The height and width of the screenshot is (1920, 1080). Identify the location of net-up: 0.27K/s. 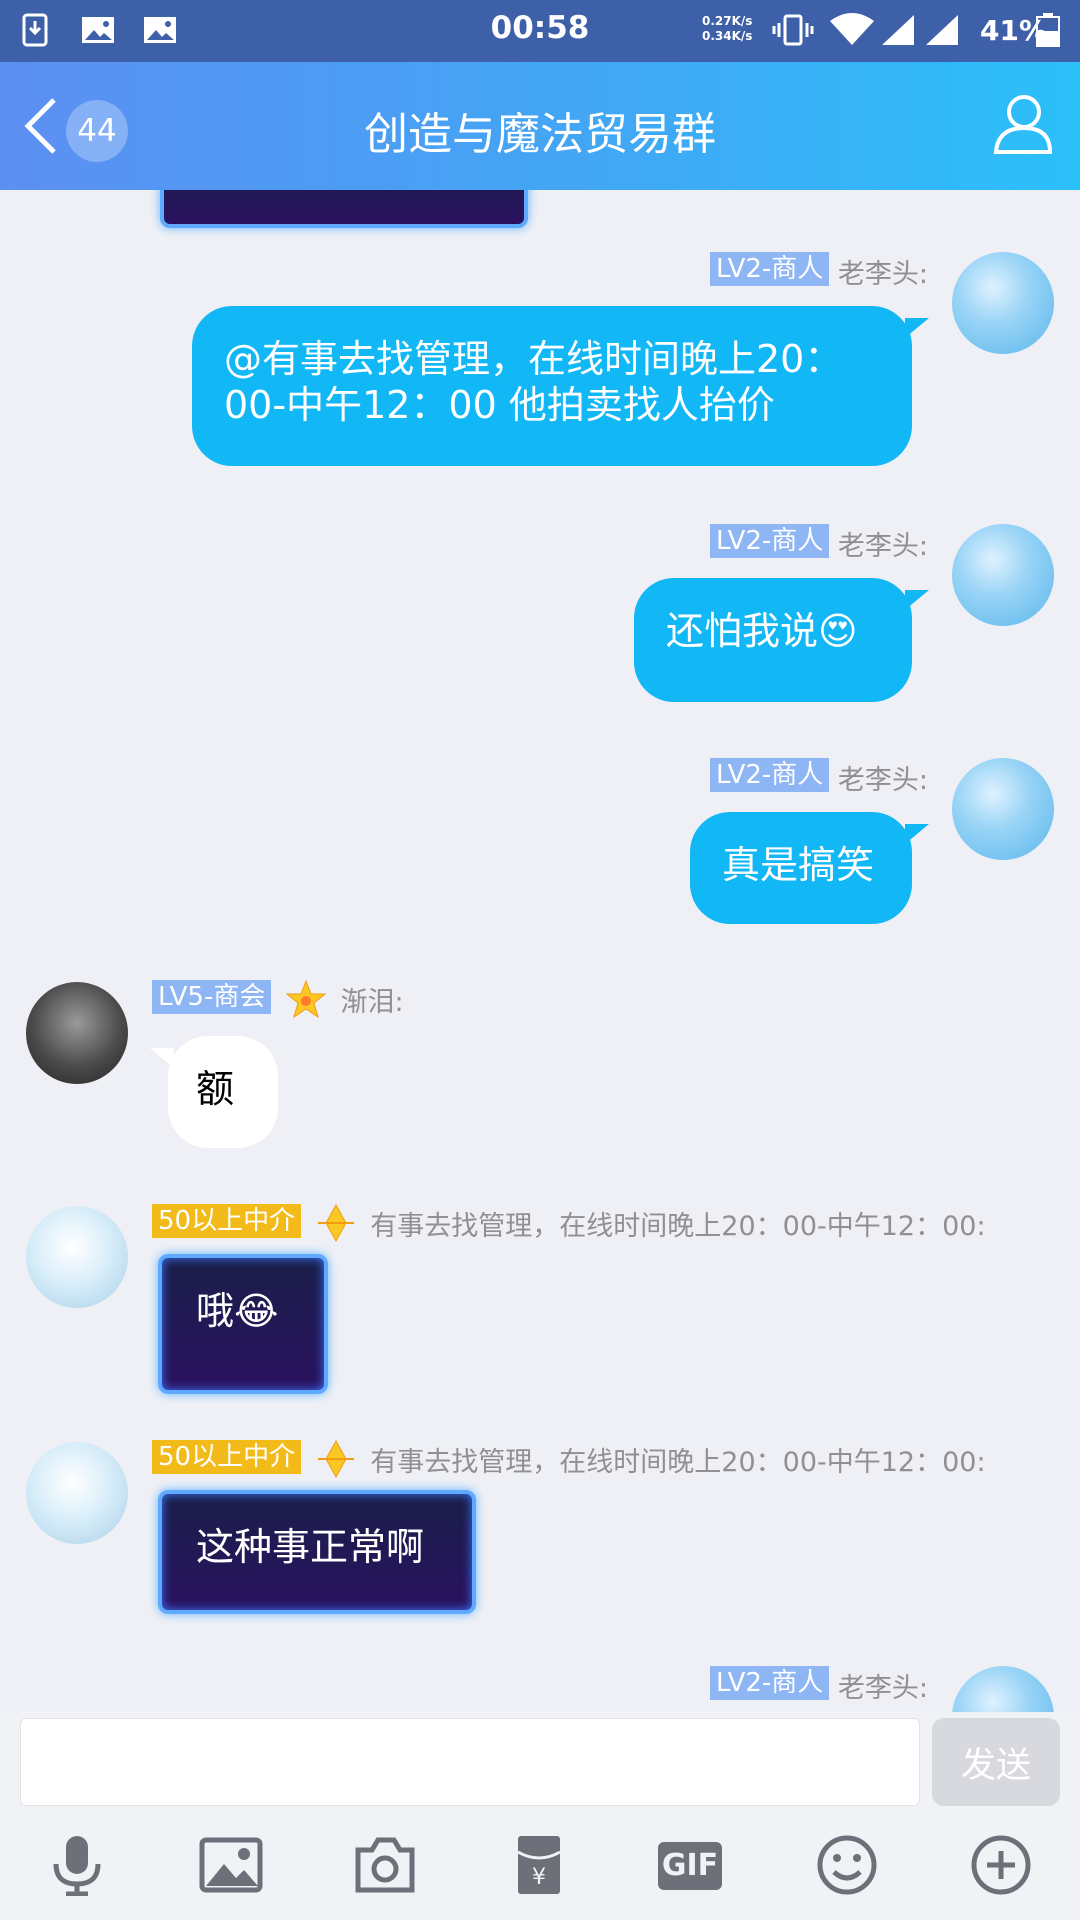
(727, 21).